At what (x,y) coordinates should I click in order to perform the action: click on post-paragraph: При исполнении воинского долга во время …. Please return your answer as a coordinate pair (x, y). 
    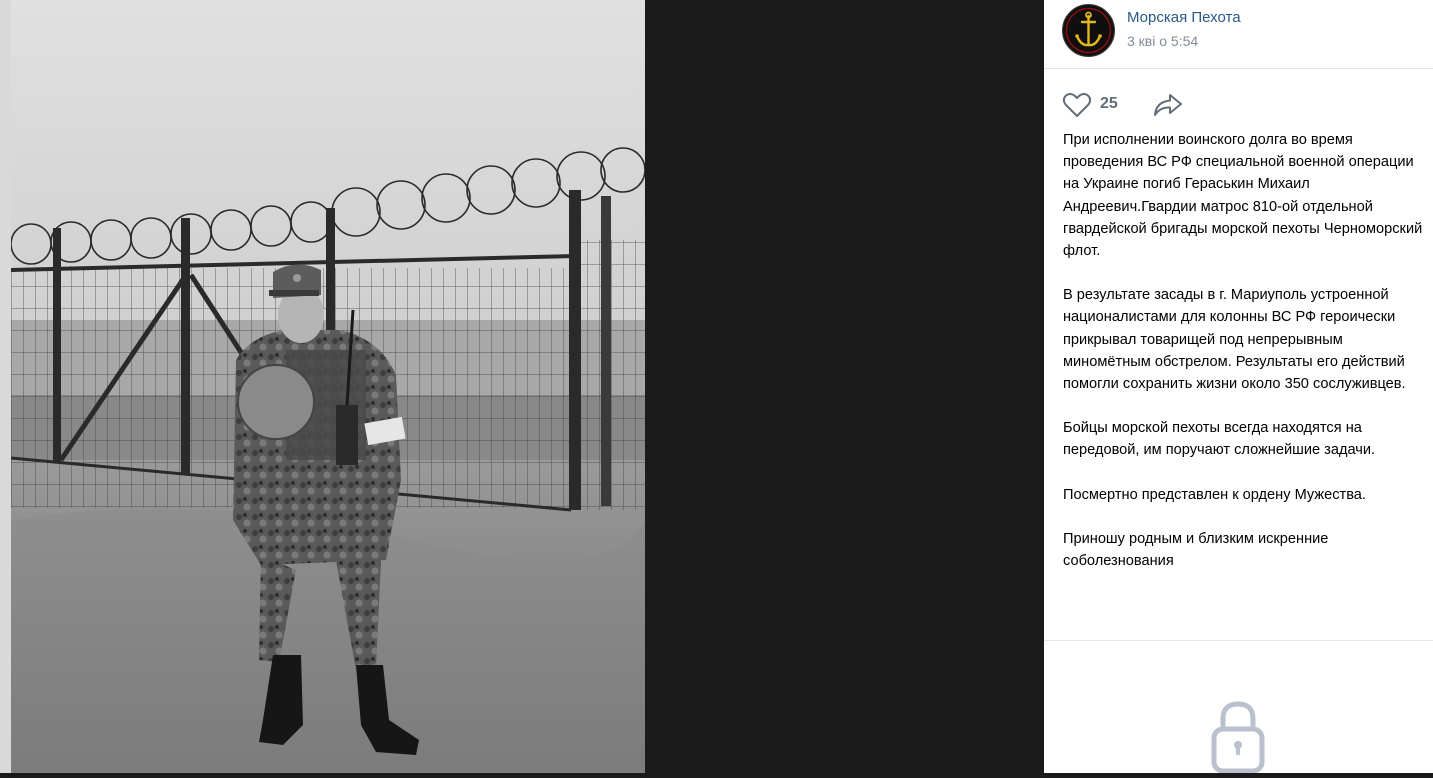
    Looking at the image, I should click on (1243, 196).